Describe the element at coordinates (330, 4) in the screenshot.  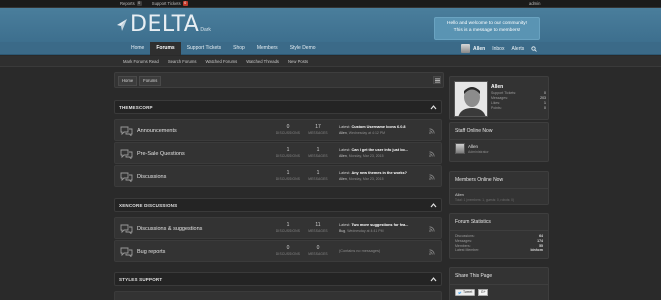
I see `top-bar: Reports 0 Support Tickets 0 admin` at that location.